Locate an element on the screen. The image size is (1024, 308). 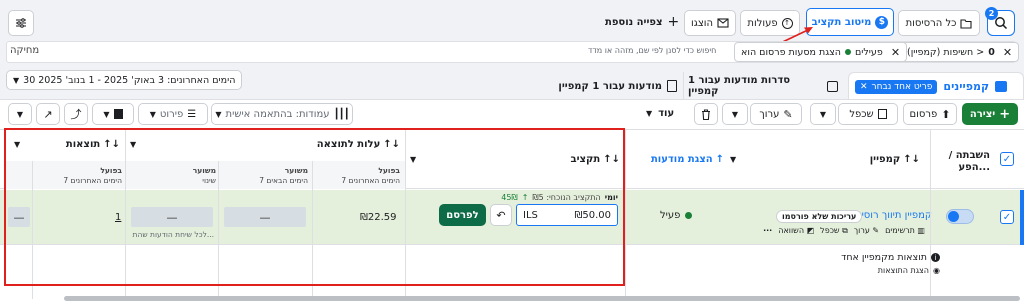
duplicate-action: שכפל ⧉ is located at coordinates (834, 231).